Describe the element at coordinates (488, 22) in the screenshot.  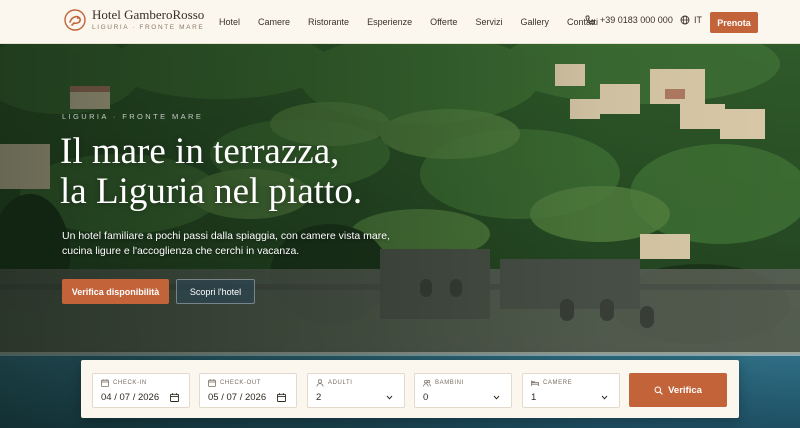
I see `nav-item-servizi: Servizi` at that location.